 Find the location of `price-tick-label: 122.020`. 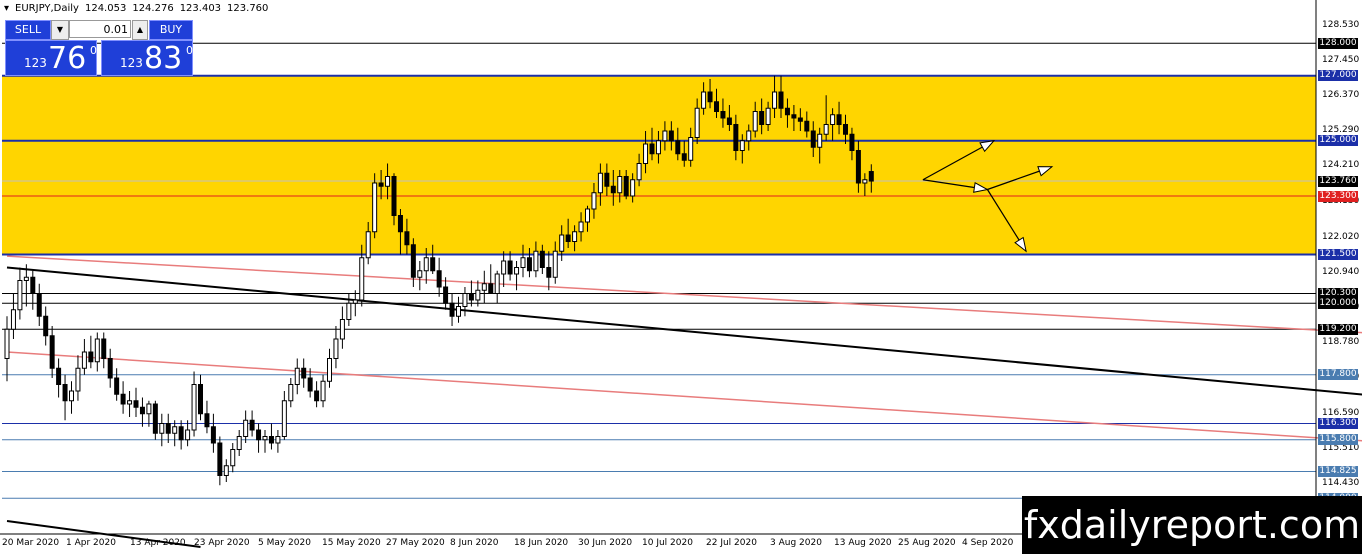

price-tick-label: 122.020 is located at coordinates (1341, 236).